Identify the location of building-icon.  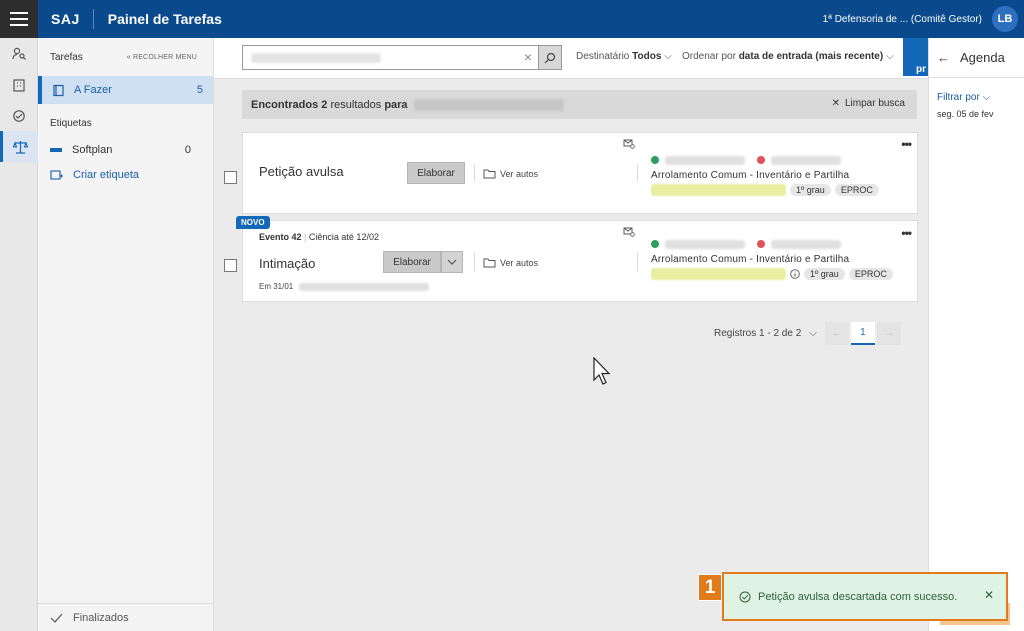
(19, 84).